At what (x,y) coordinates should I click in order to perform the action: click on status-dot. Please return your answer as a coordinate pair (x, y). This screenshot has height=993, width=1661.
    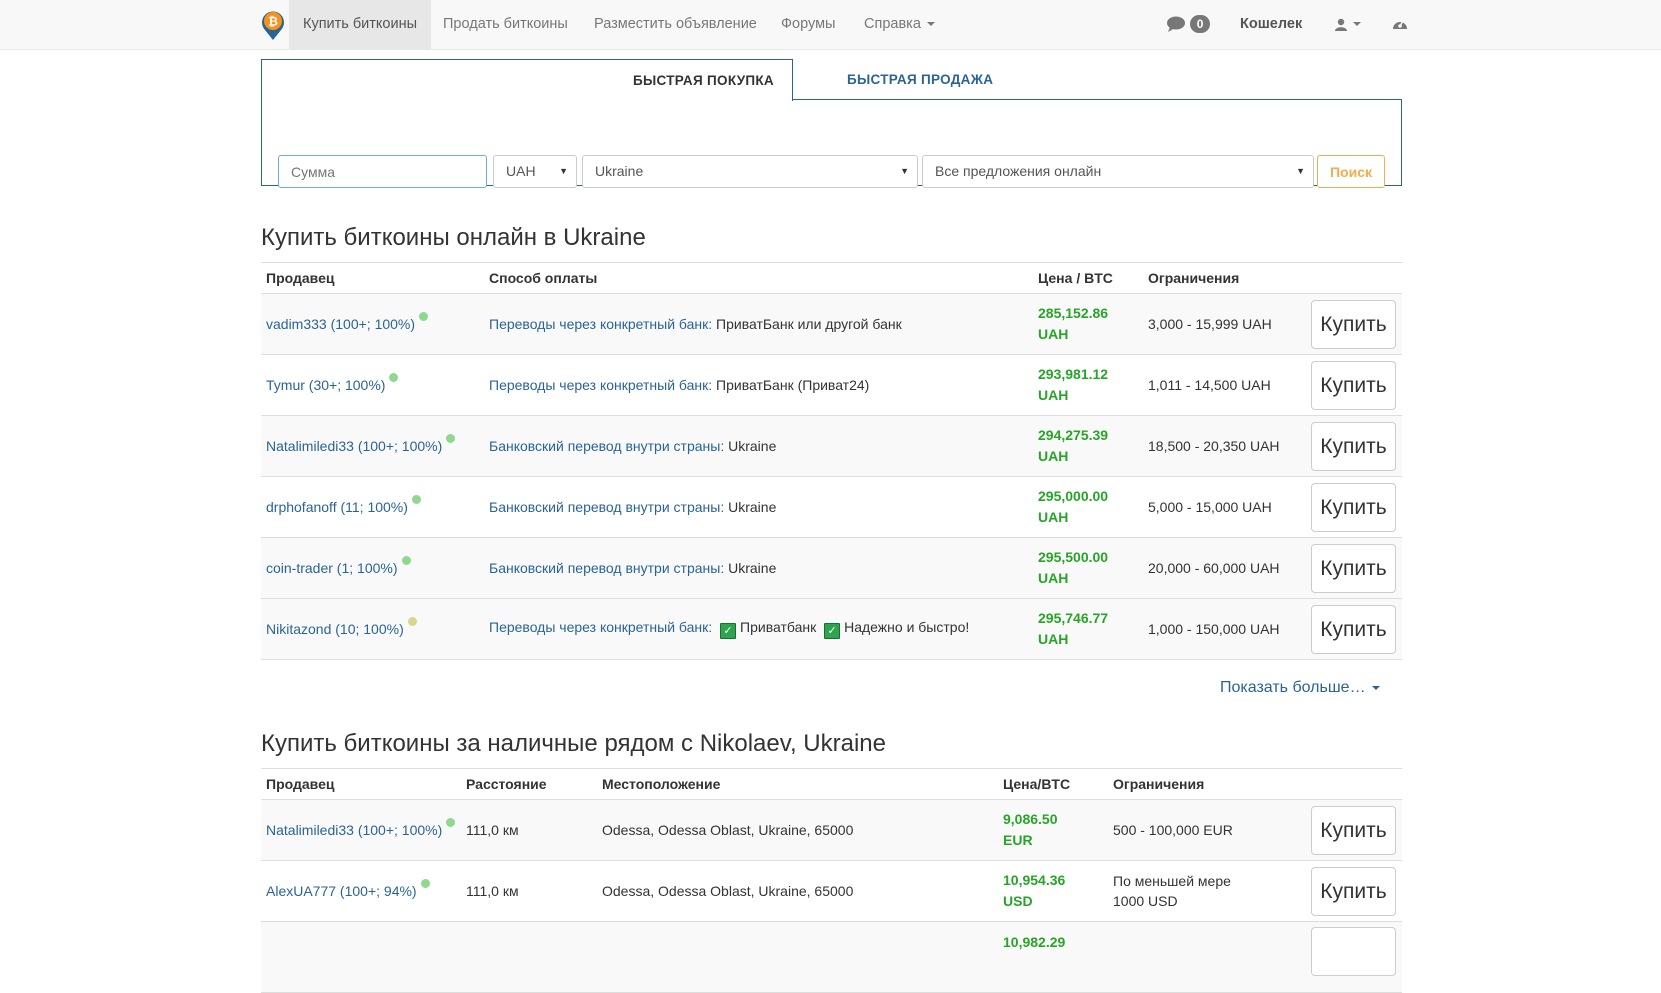
    Looking at the image, I should click on (412, 621).